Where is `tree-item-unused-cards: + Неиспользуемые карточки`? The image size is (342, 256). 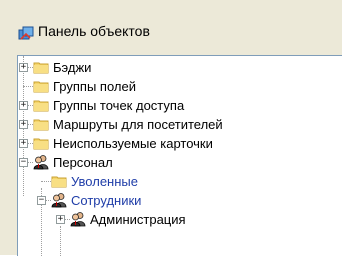 tree-item-unused-cards: + Неиспользуемые карточки is located at coordinates (178, 143).